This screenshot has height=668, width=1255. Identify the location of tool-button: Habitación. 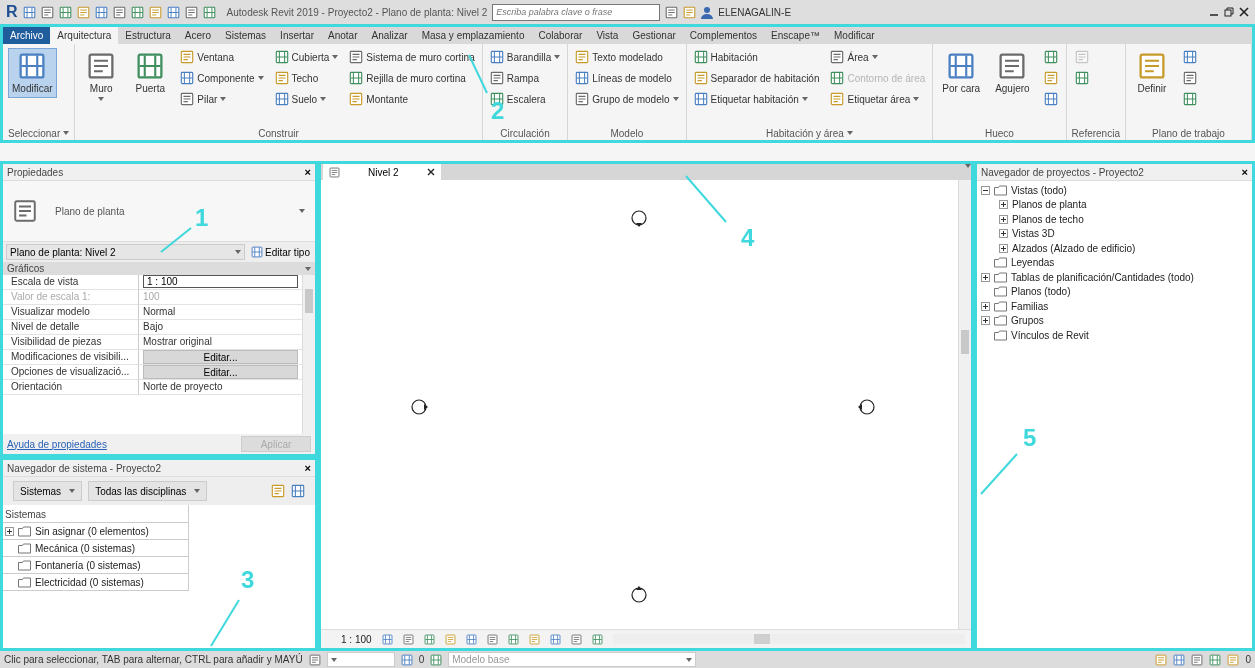
(725, 57).